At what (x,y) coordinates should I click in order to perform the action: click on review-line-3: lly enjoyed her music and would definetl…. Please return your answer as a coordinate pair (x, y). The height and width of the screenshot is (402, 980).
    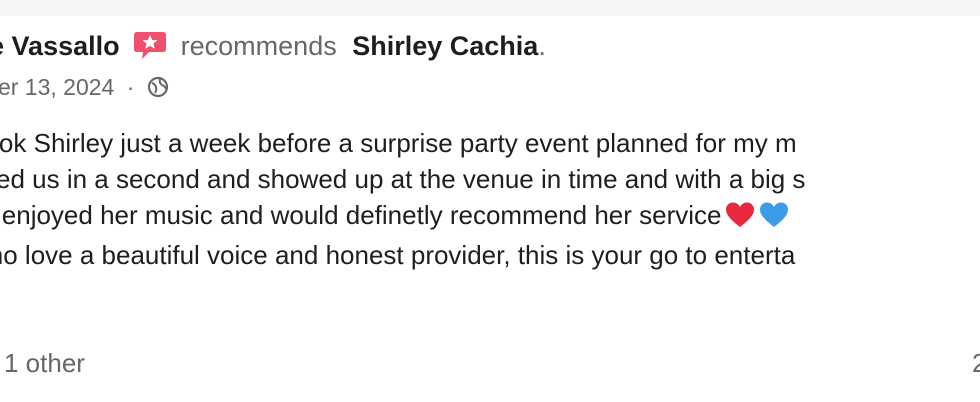
    Looking at the image, I should click on (490, 215).